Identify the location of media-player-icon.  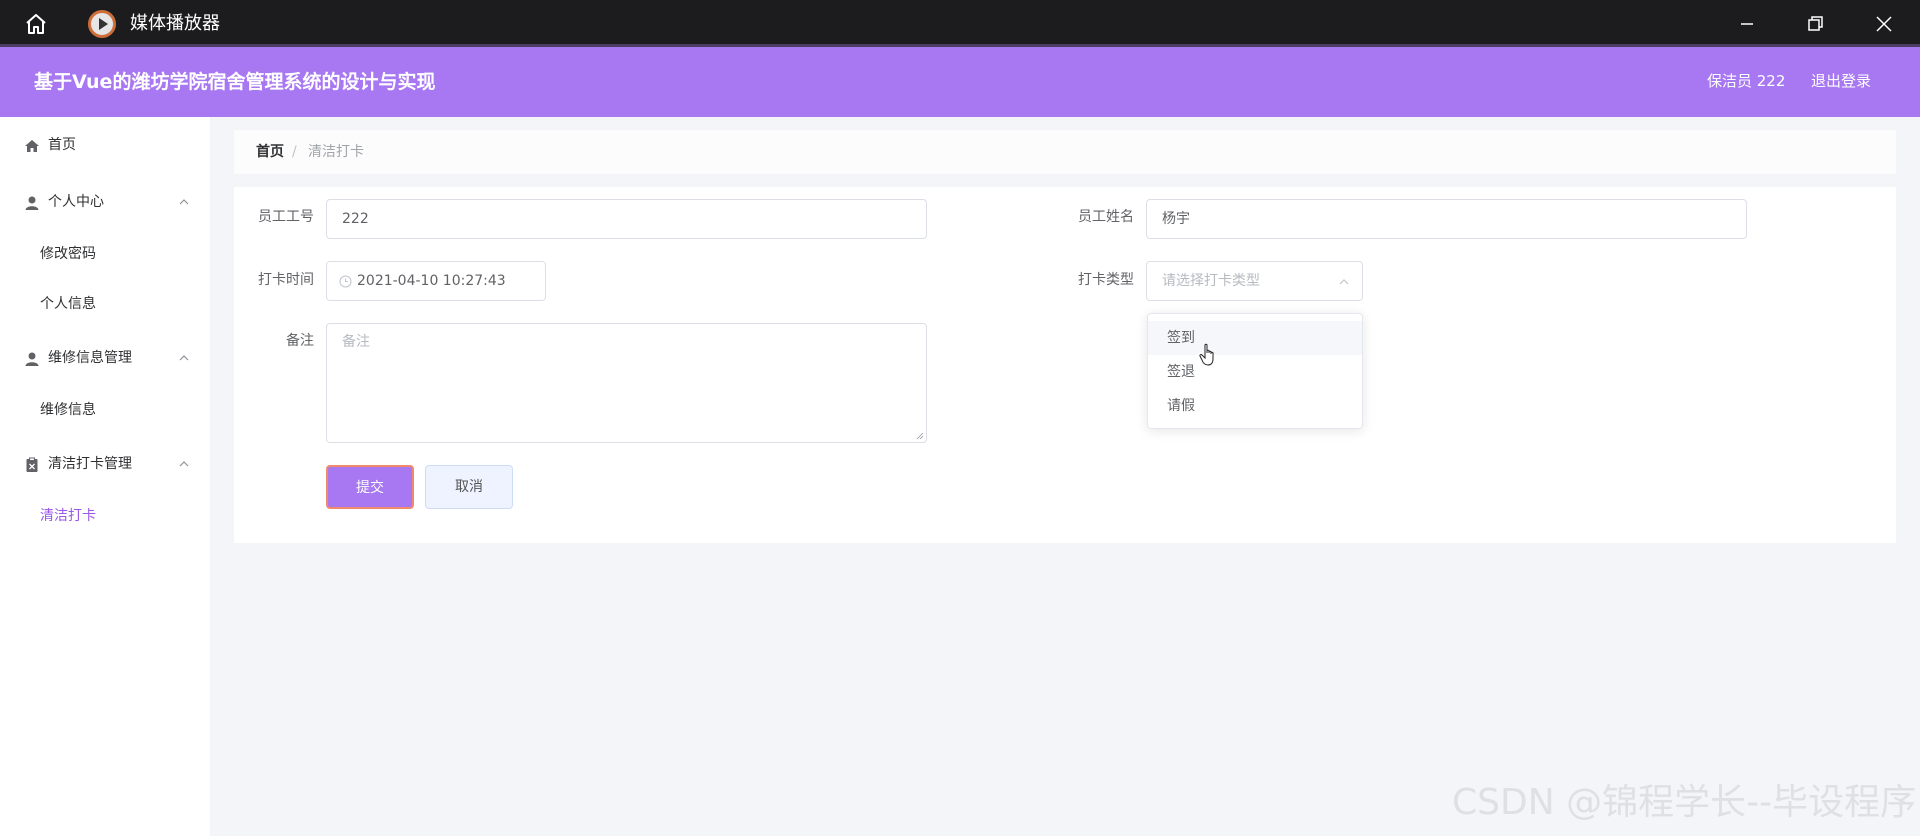
(102, 24).